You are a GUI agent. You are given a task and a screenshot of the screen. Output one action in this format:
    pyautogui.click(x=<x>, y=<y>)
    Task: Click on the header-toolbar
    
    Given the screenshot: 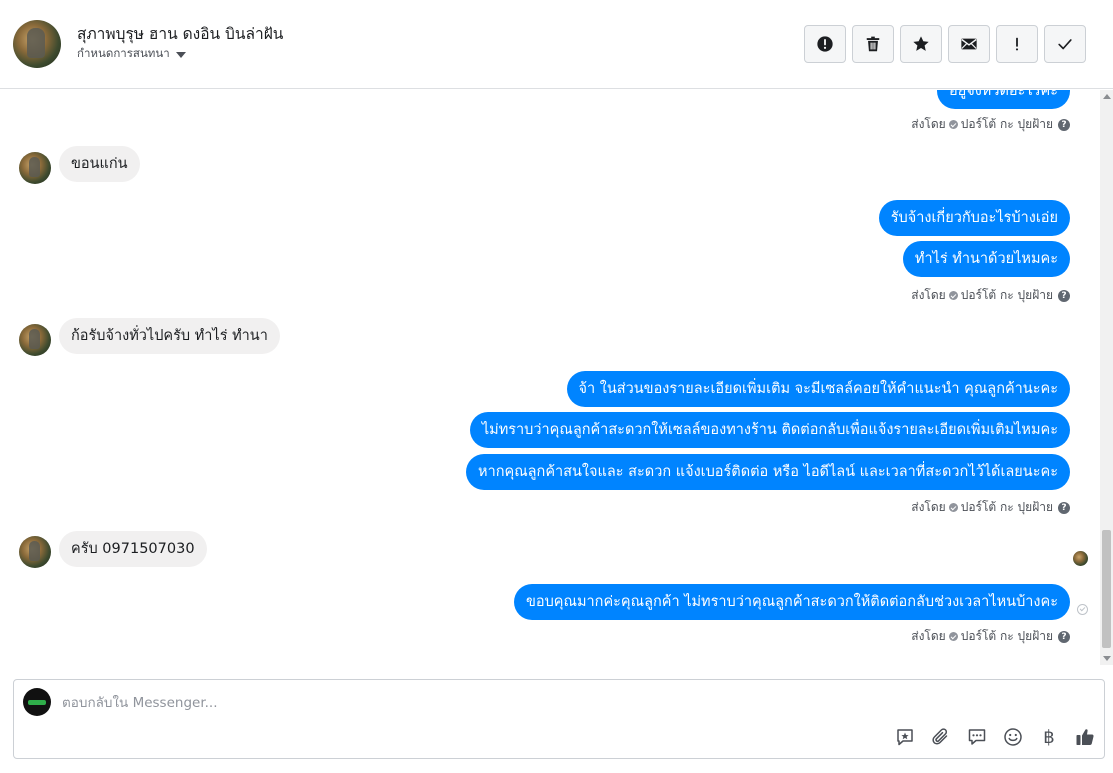 What is the action you would take?
    pyautogui.click(x=945, y=44)
    